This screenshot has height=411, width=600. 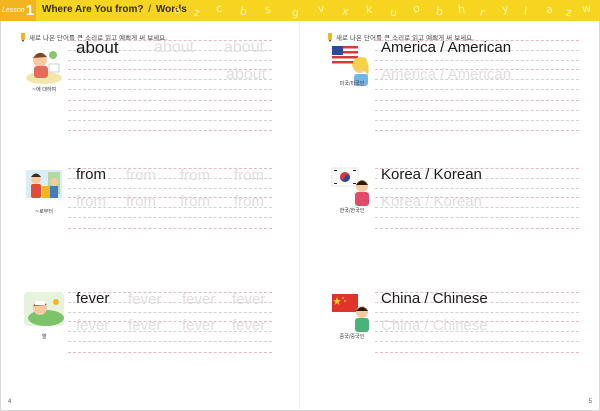 I want to click on lesson-number: 1, so click(x=29, y=10).